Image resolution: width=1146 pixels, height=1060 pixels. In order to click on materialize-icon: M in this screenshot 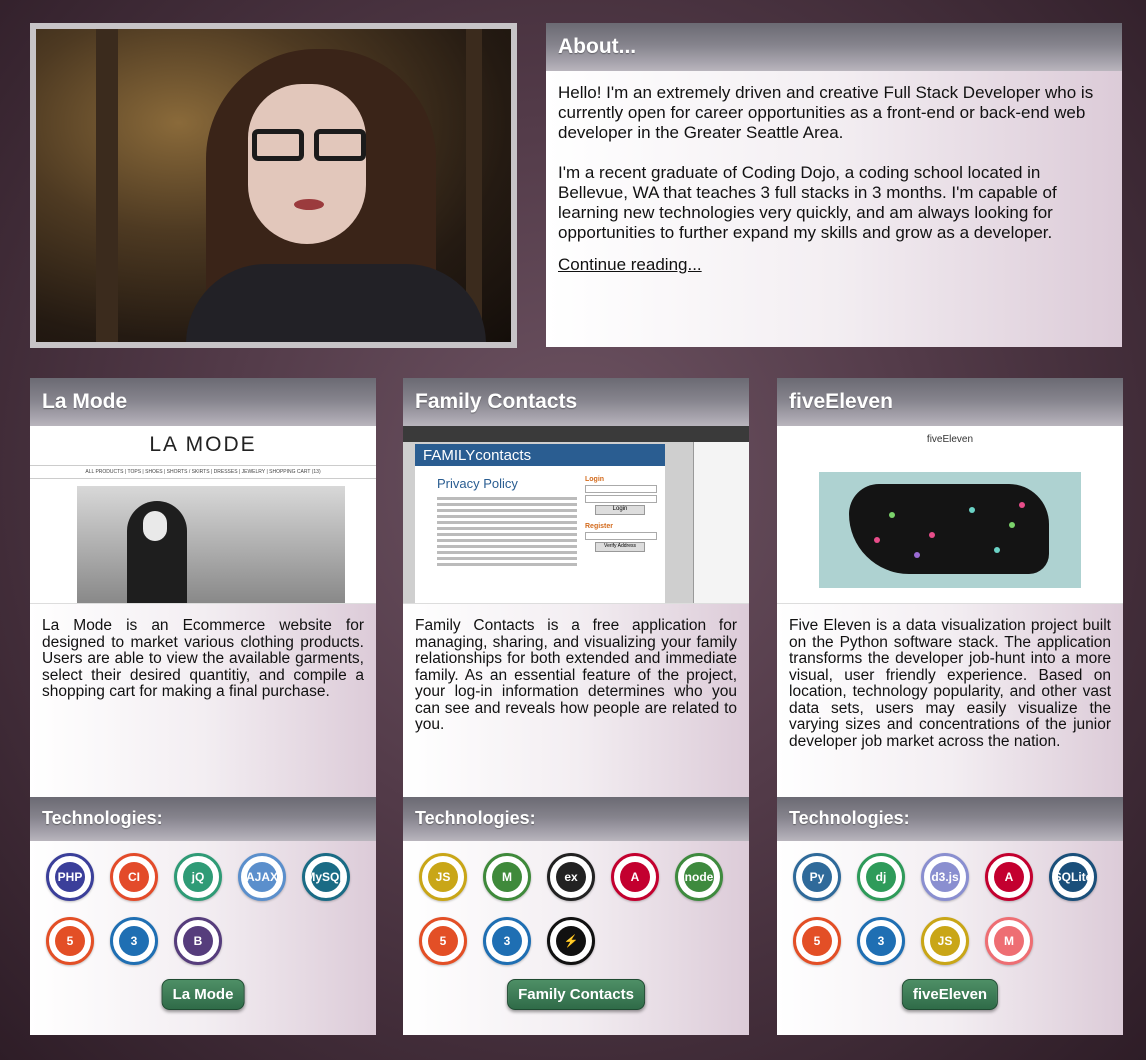, I will do `click(1009, 941)`.